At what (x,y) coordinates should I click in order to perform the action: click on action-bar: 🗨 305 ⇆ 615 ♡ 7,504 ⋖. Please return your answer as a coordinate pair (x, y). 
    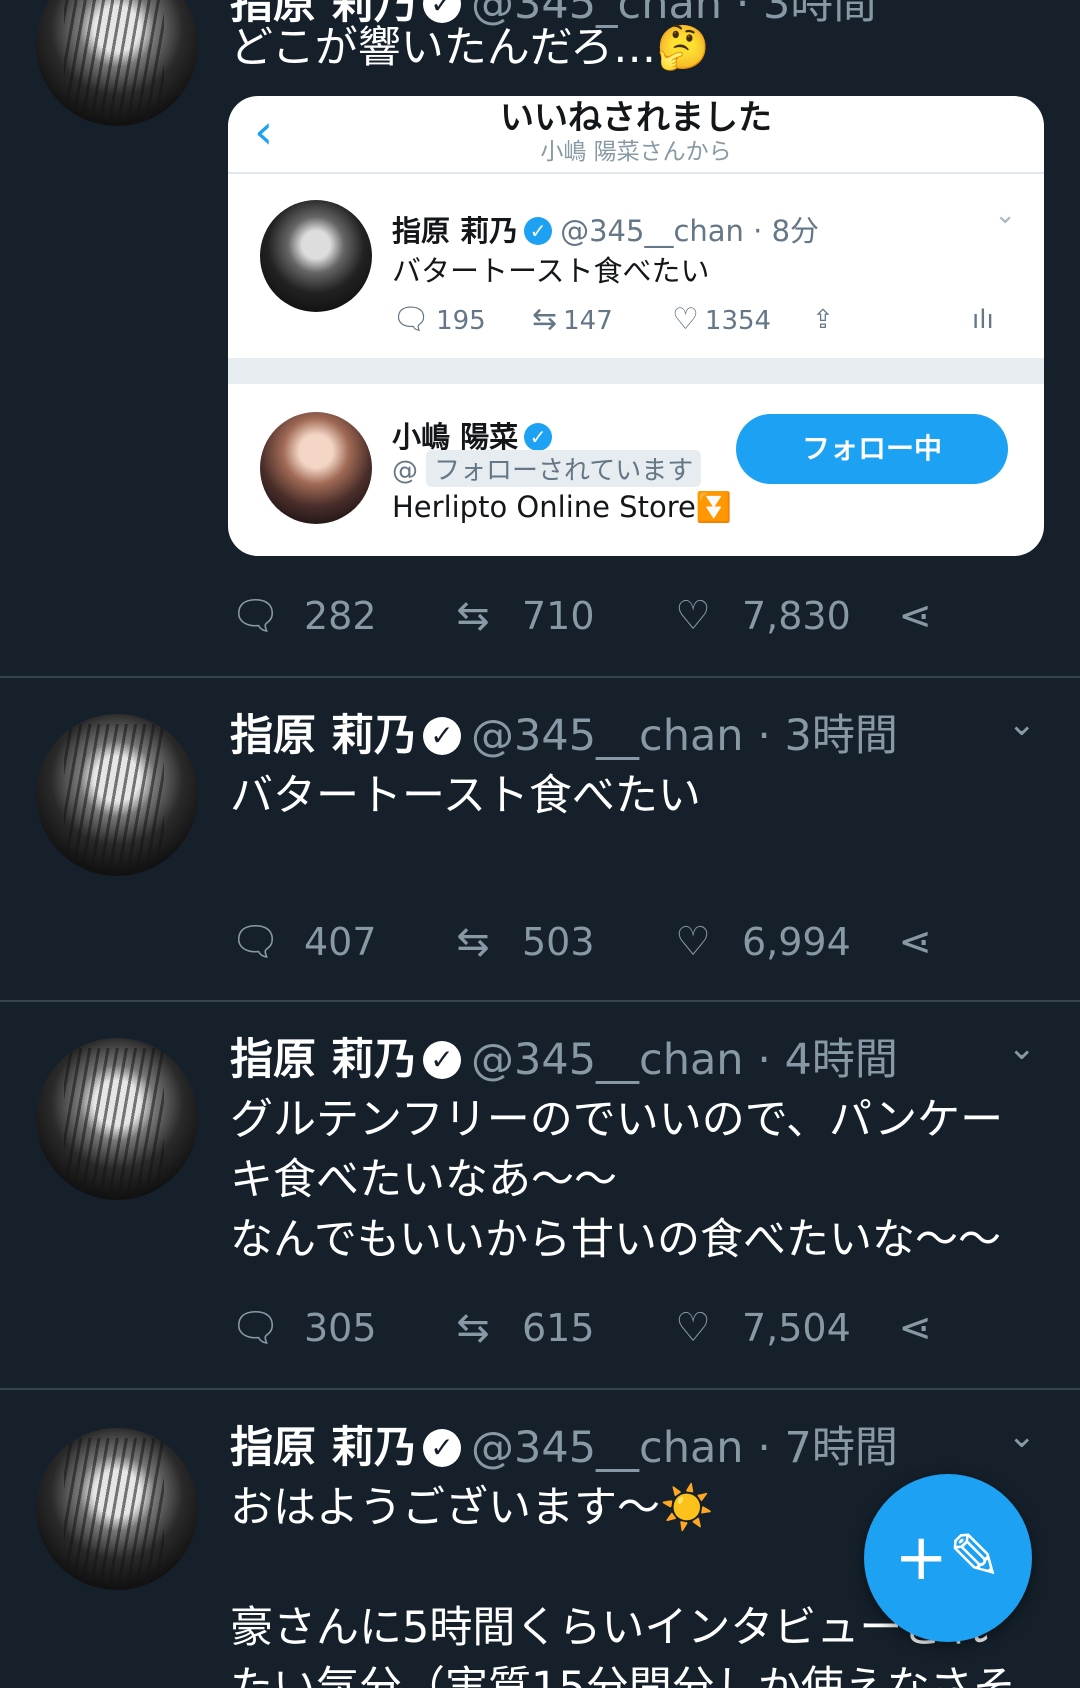
    Looking at the image, I should click on (590, 1328).